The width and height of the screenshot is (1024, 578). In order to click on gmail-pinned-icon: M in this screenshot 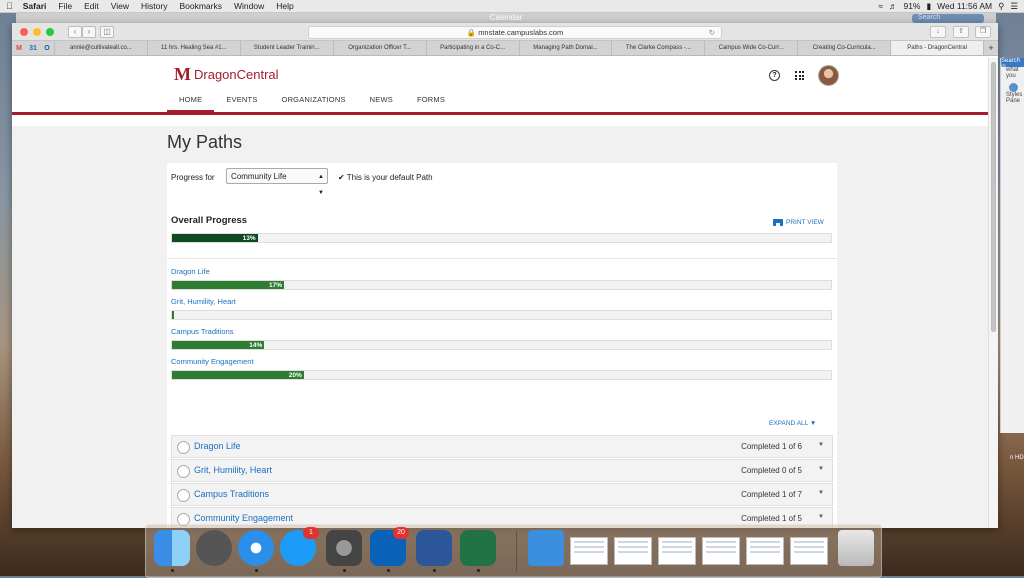, I will do `click(19, 48)`.